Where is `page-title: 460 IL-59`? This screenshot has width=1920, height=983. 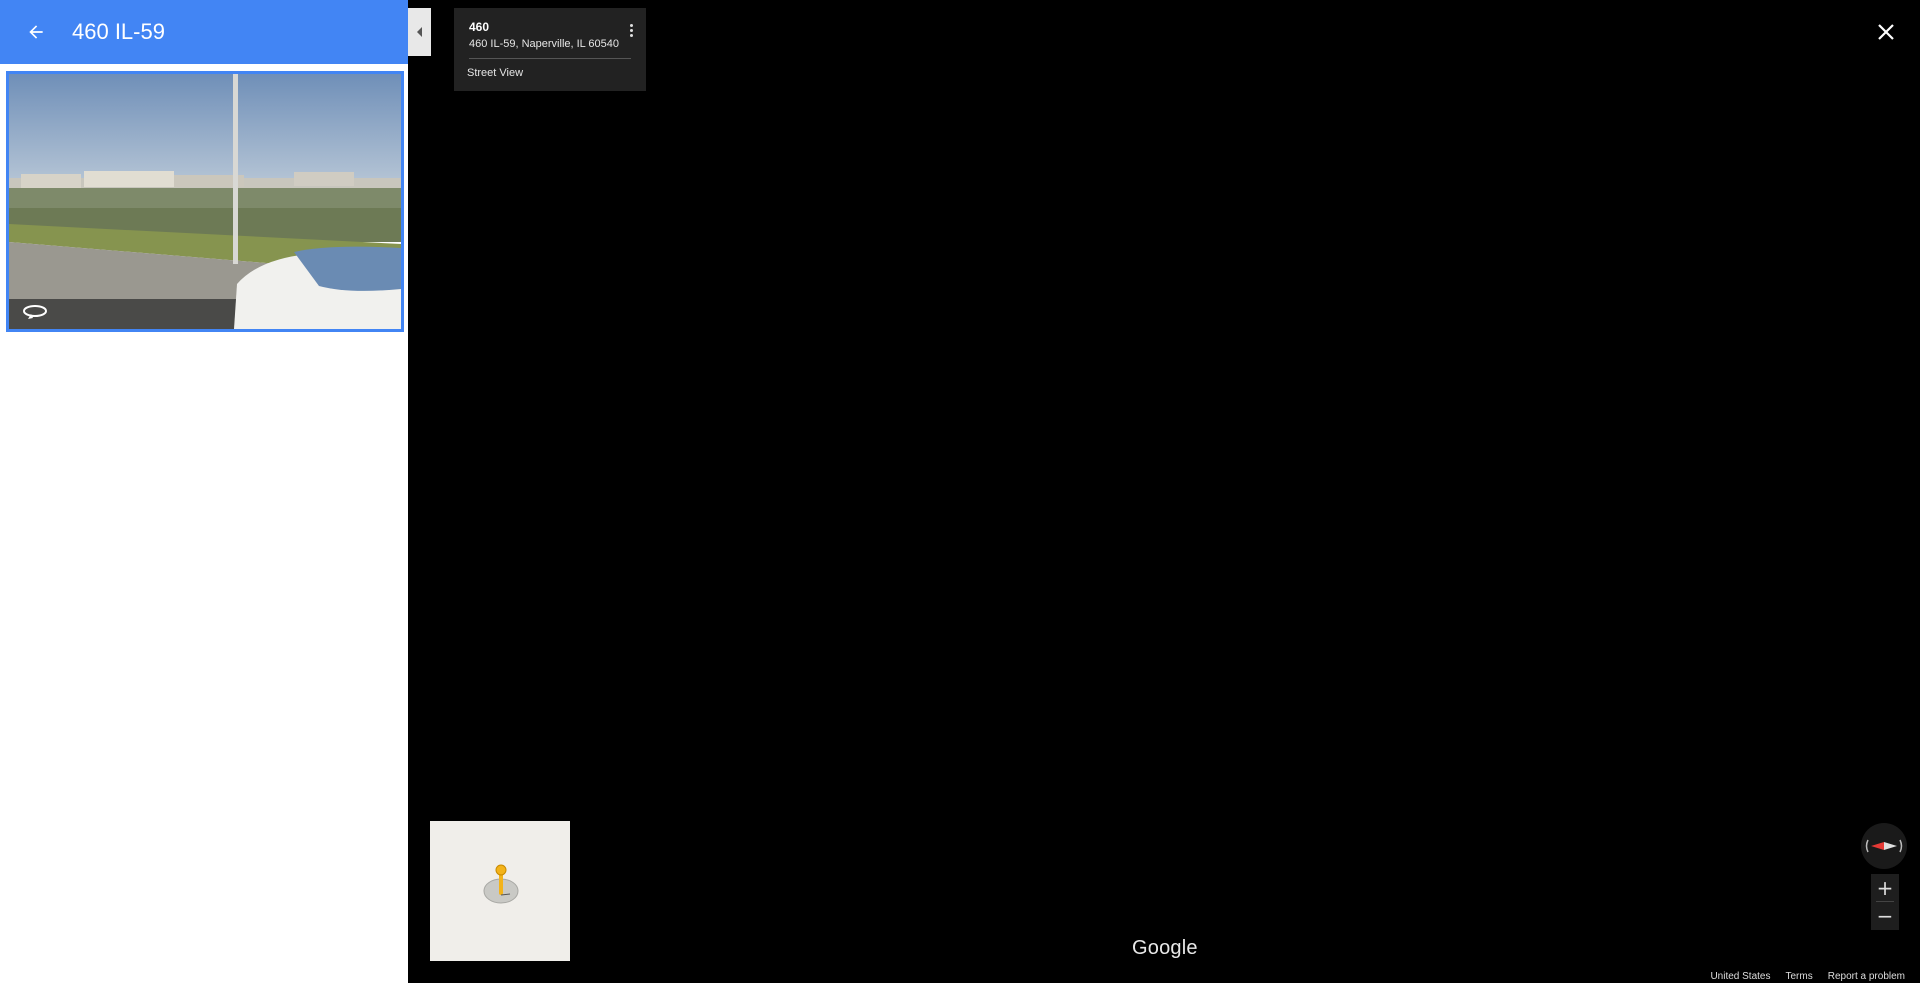 page-title: 460 IL-59 is located at coordinates (118, 31).